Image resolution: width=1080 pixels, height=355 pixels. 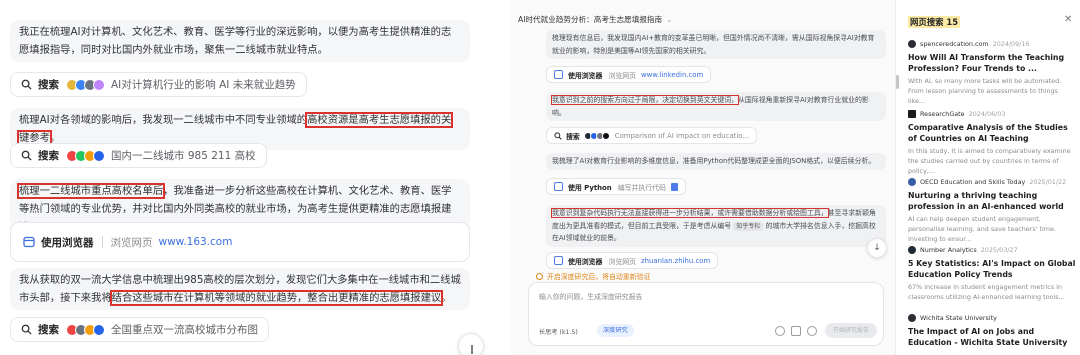 What do you see at coordinates (615, 330) in the screenshot?
I see `deep-research-toggle: 深度研究` at bounding box center [615, 330].